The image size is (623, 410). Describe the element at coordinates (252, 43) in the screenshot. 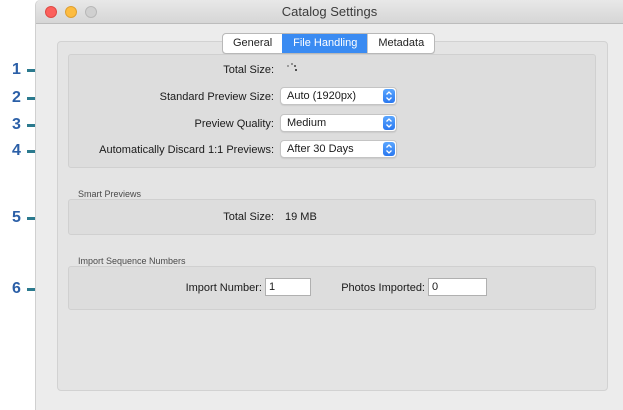

I see `tab-general: General` at that location.